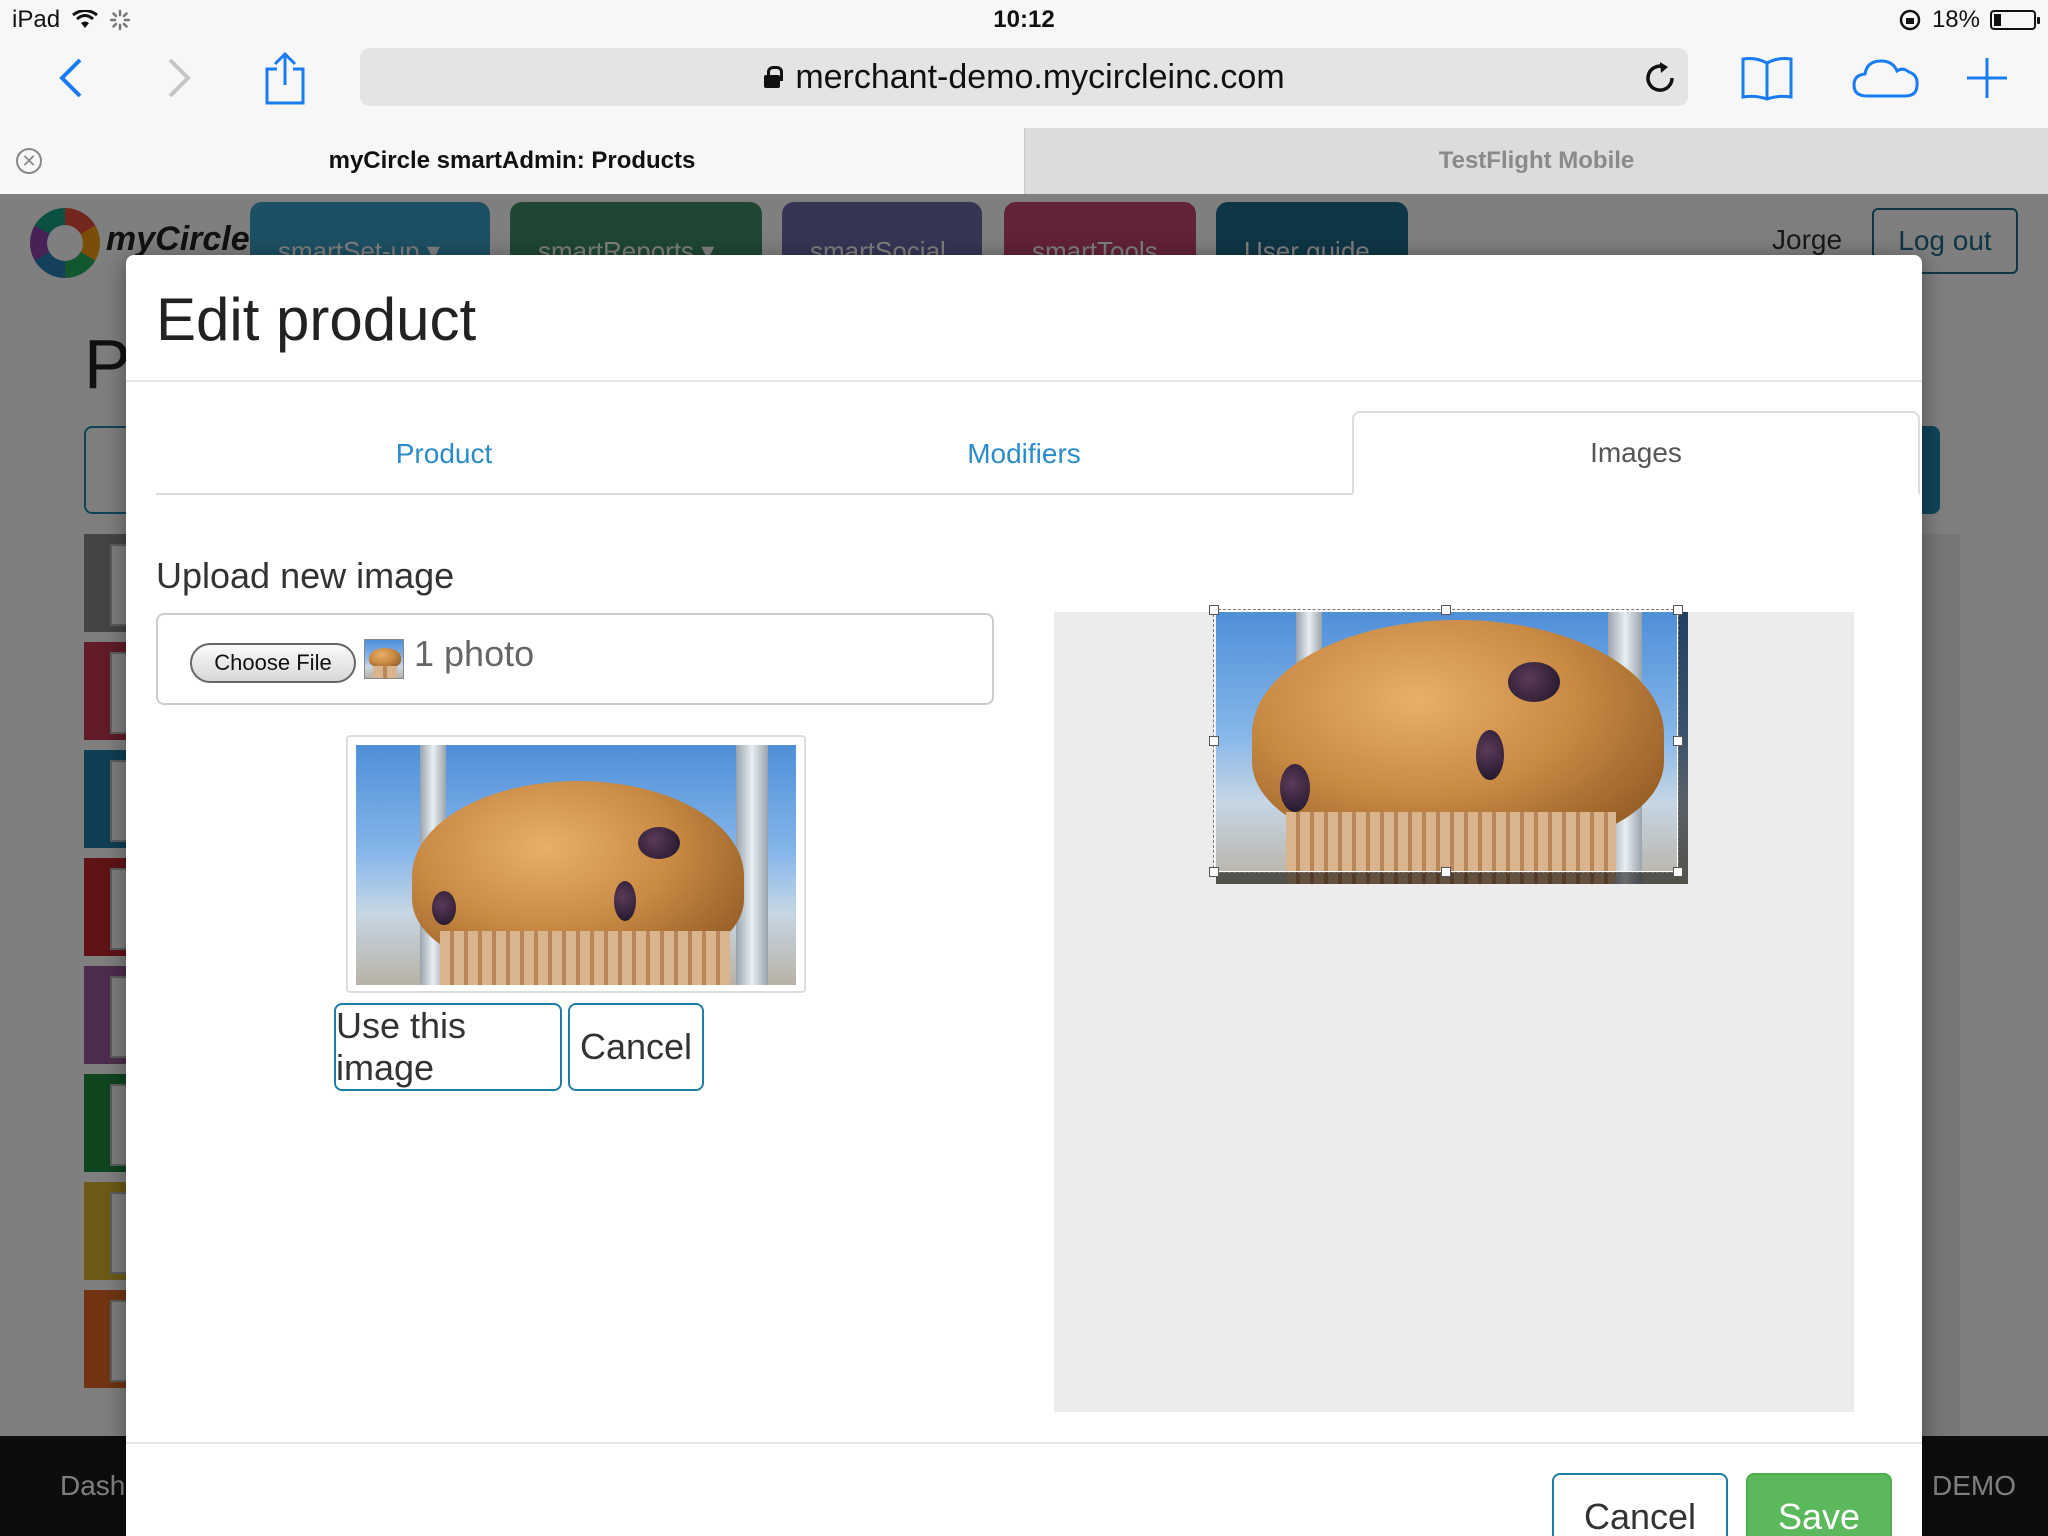 The width and height of the screenshot is (2048, 1536). Describe the element at coordinates (636, 1047) in the screenshot. I see `cancel-image-button: Cancel` at that location.